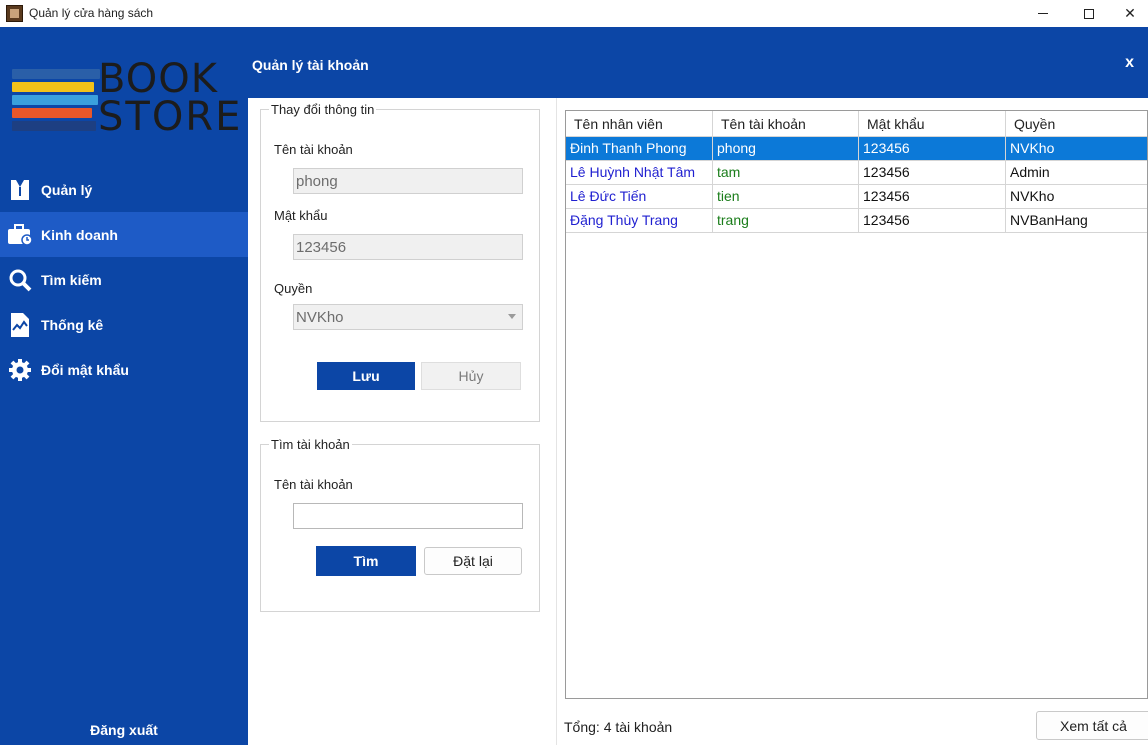 Image resolution: width=1148 pixels, height=745 pixels. Describe the element at coordinates (786, 197) in the screenshot. I see `cell-username: tien` at that location.